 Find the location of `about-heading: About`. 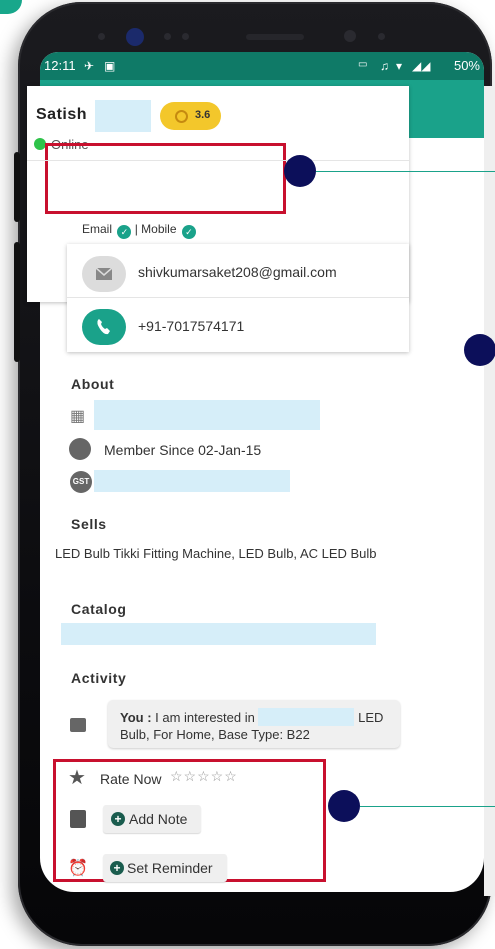

about-heading: About is located at coordinates (93, 384).